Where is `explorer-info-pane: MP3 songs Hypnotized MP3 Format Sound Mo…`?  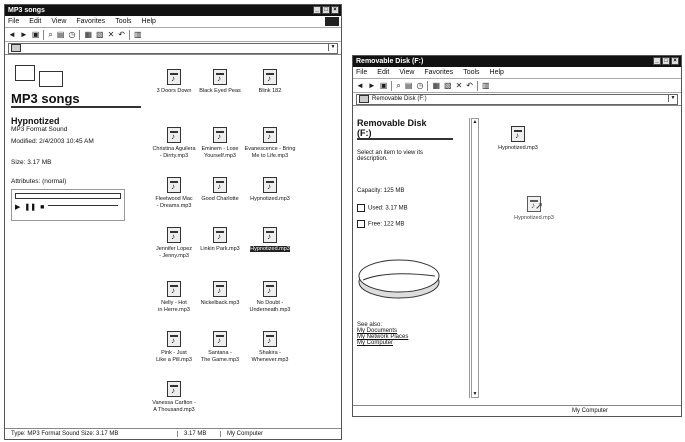
explorer-info-pane: MP3 songs Hypnotized MP3 Format Sound Mo… is located at coordinates (76, 143).